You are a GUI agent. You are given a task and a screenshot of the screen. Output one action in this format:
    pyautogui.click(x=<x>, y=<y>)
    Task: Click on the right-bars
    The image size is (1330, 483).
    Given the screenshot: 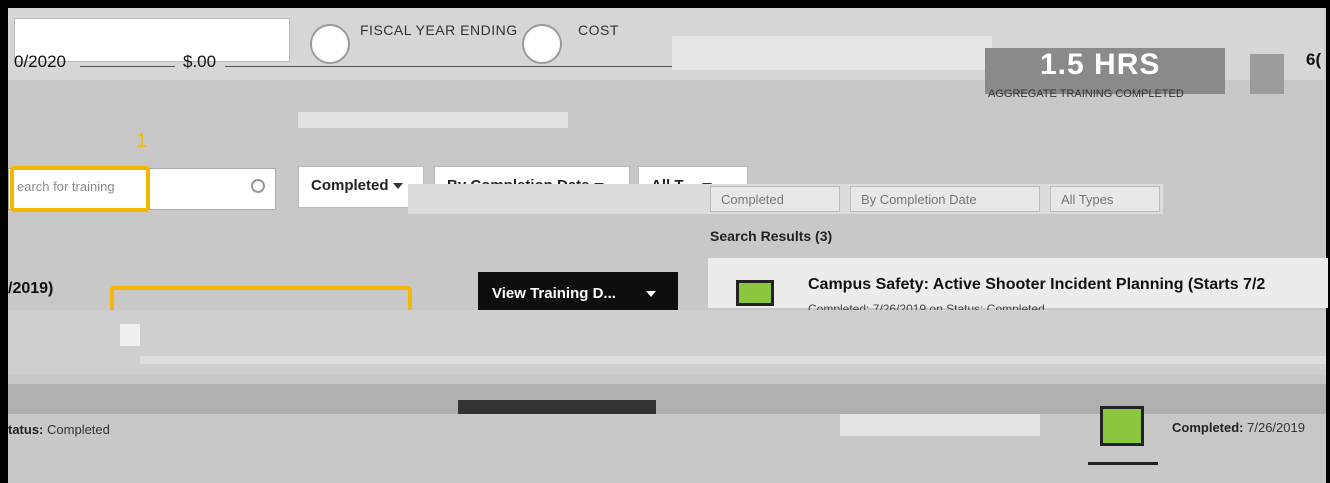 What is the action you would take?
    pyautogui.click(x=1267, y=74)
    